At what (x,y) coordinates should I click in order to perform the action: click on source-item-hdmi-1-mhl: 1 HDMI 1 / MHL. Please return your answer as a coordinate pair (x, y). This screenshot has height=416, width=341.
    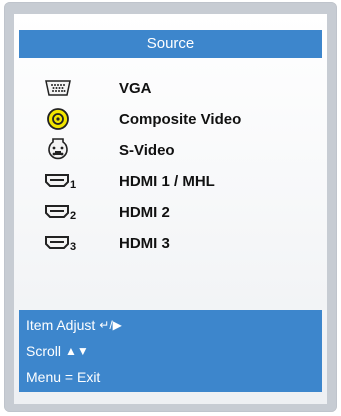
    Looking at the image, I should click on (170, 181).